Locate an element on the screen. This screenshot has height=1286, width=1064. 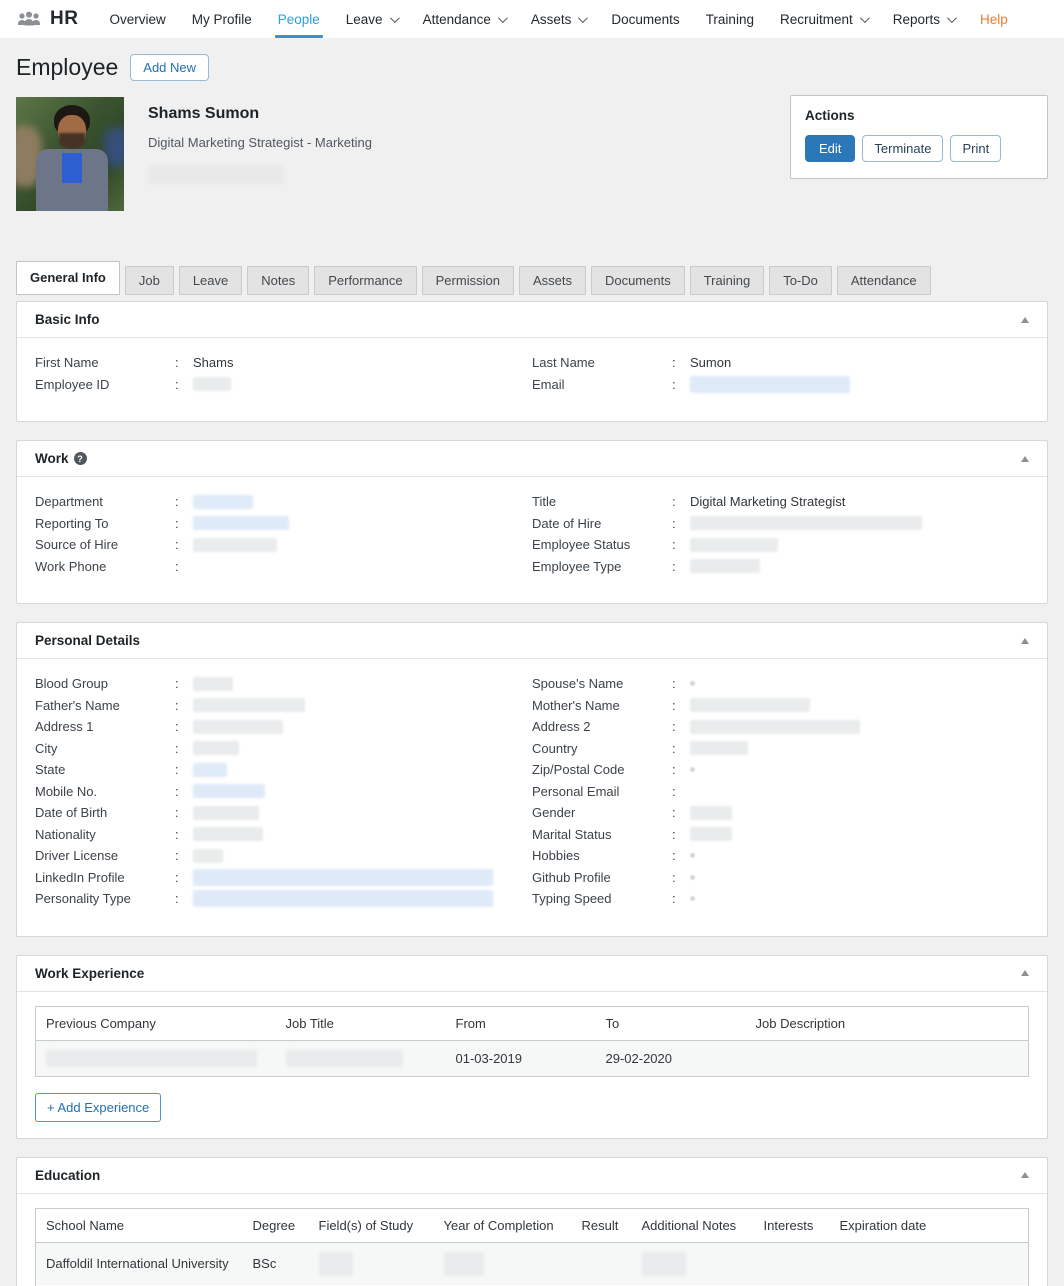
tab-training: Training is located at coordinates (727, 280).